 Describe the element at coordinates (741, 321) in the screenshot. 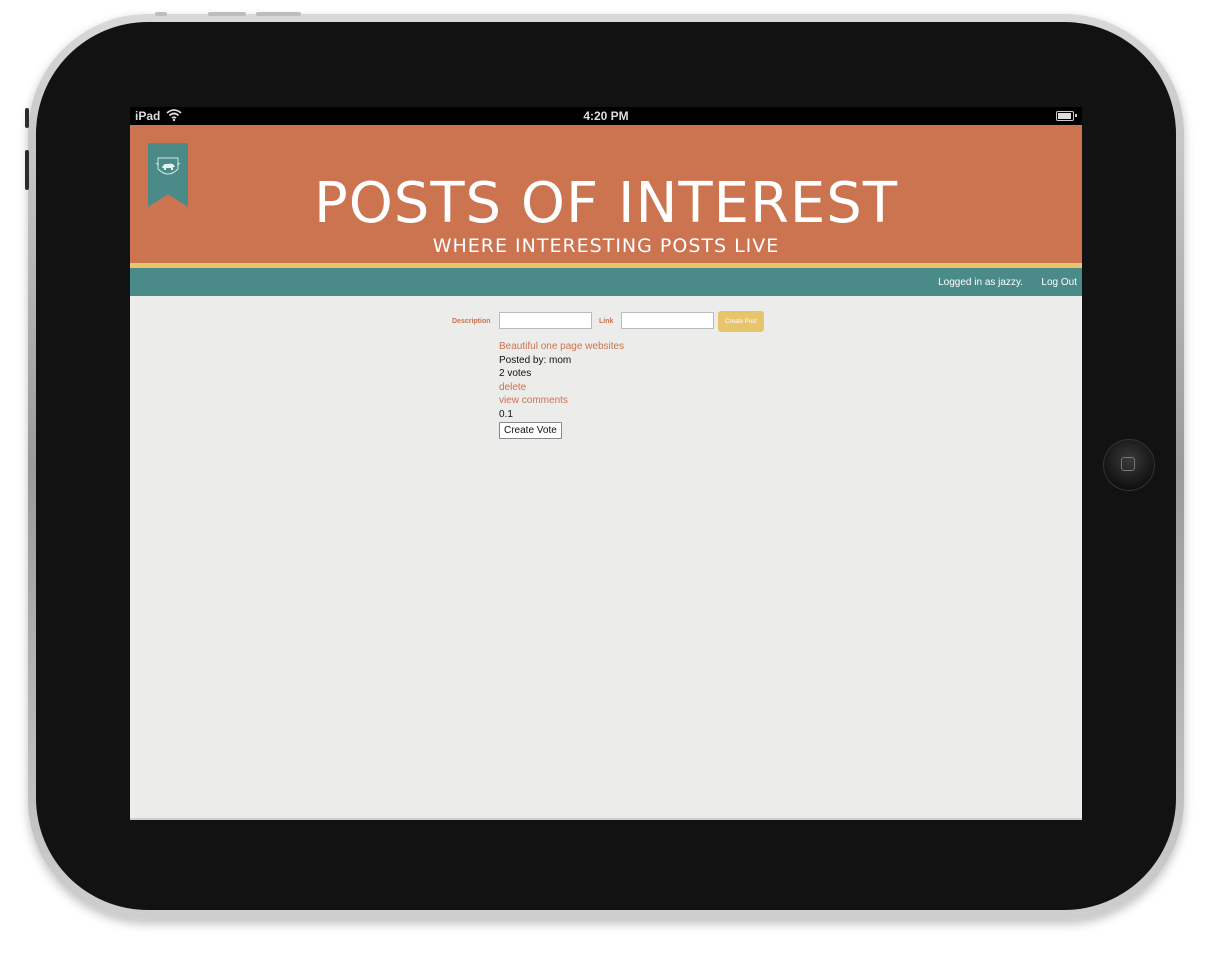

I see `create-post-button: Create Post` at that location.